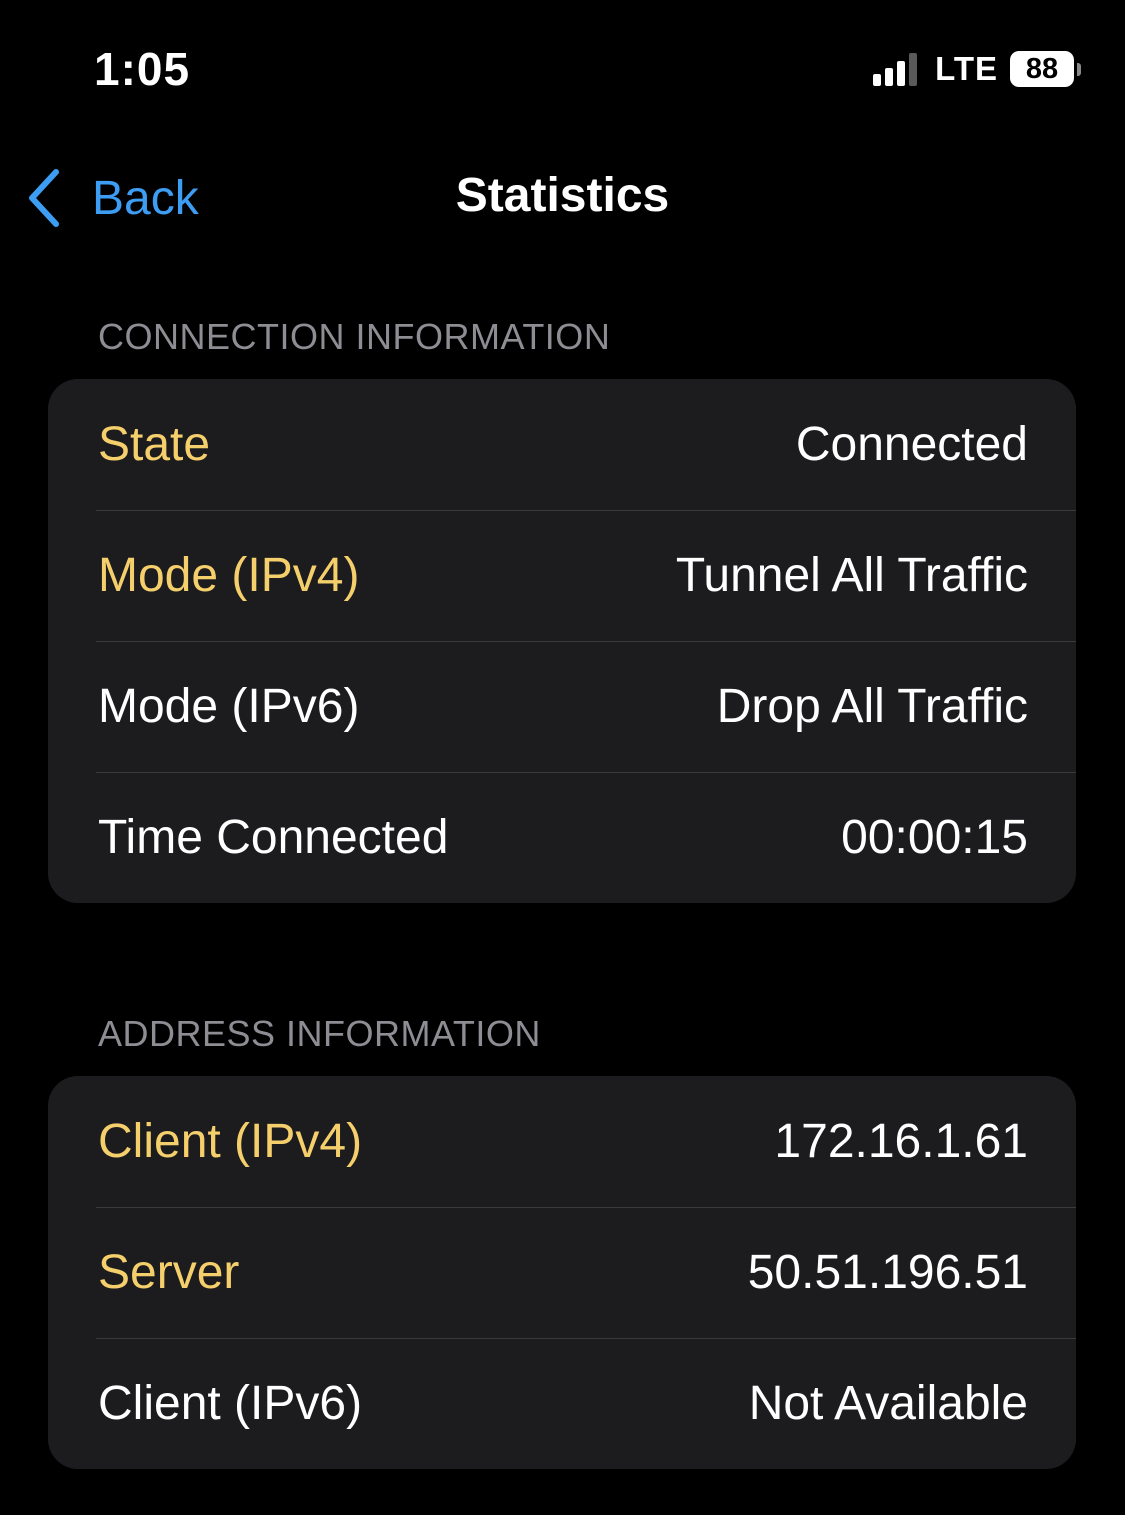  I want to click on row-server: Server 50.51.196.51, so click(562, 1272).